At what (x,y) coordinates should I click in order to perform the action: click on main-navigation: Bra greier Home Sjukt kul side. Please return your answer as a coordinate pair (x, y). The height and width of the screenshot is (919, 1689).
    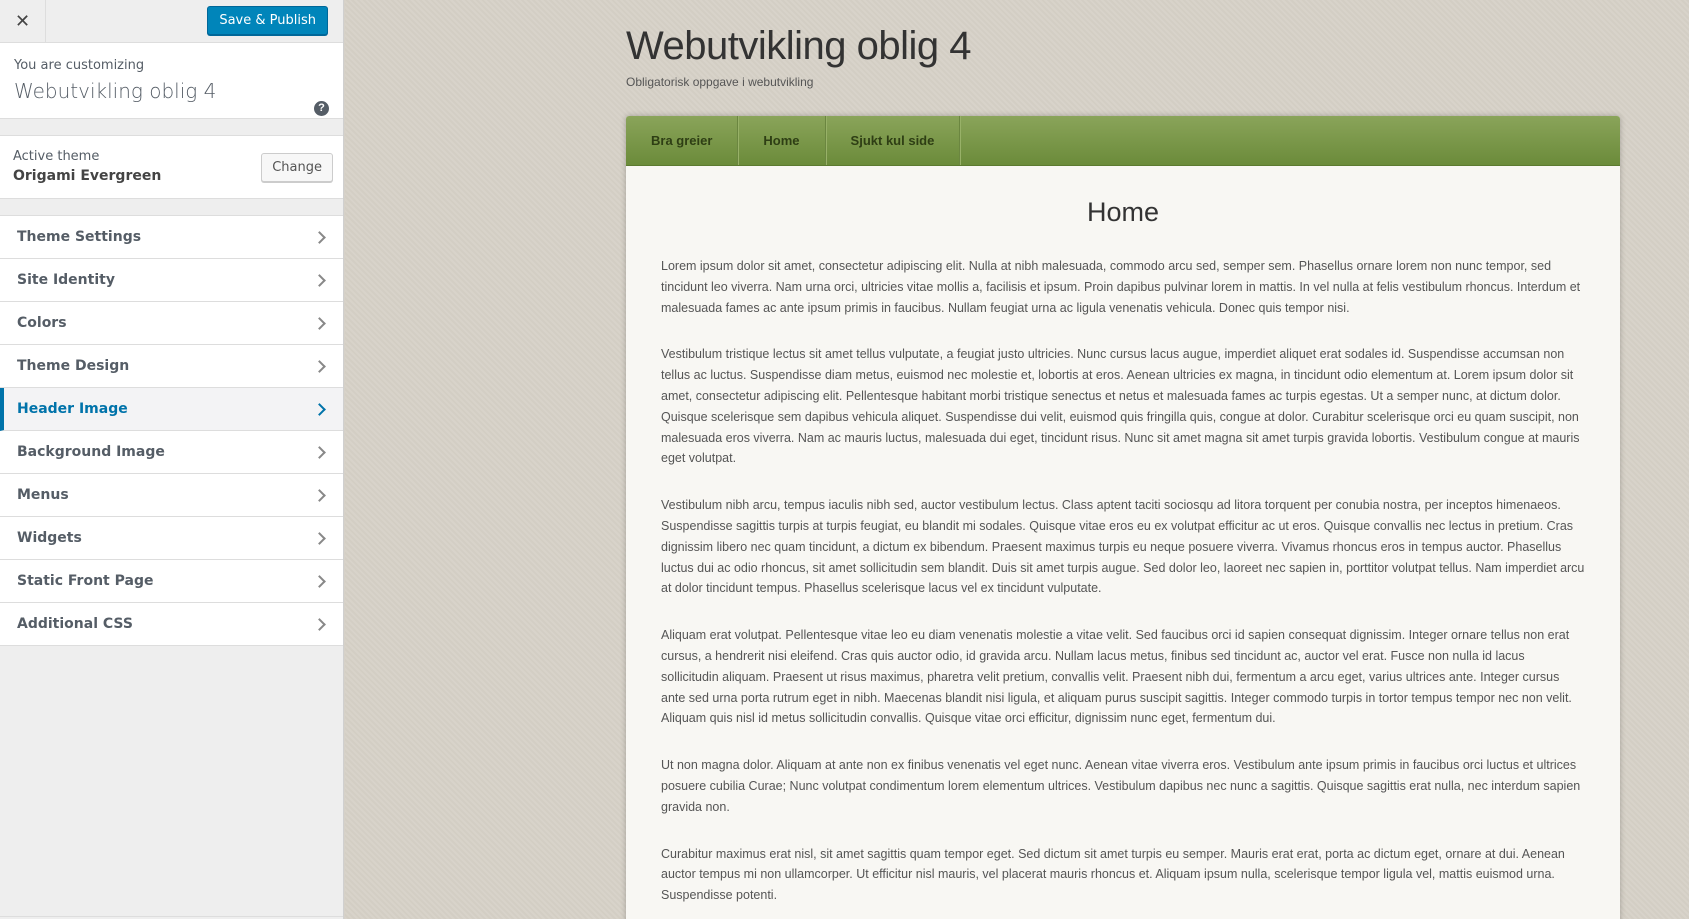
    Looking at the image, I should click on (1123, 141).